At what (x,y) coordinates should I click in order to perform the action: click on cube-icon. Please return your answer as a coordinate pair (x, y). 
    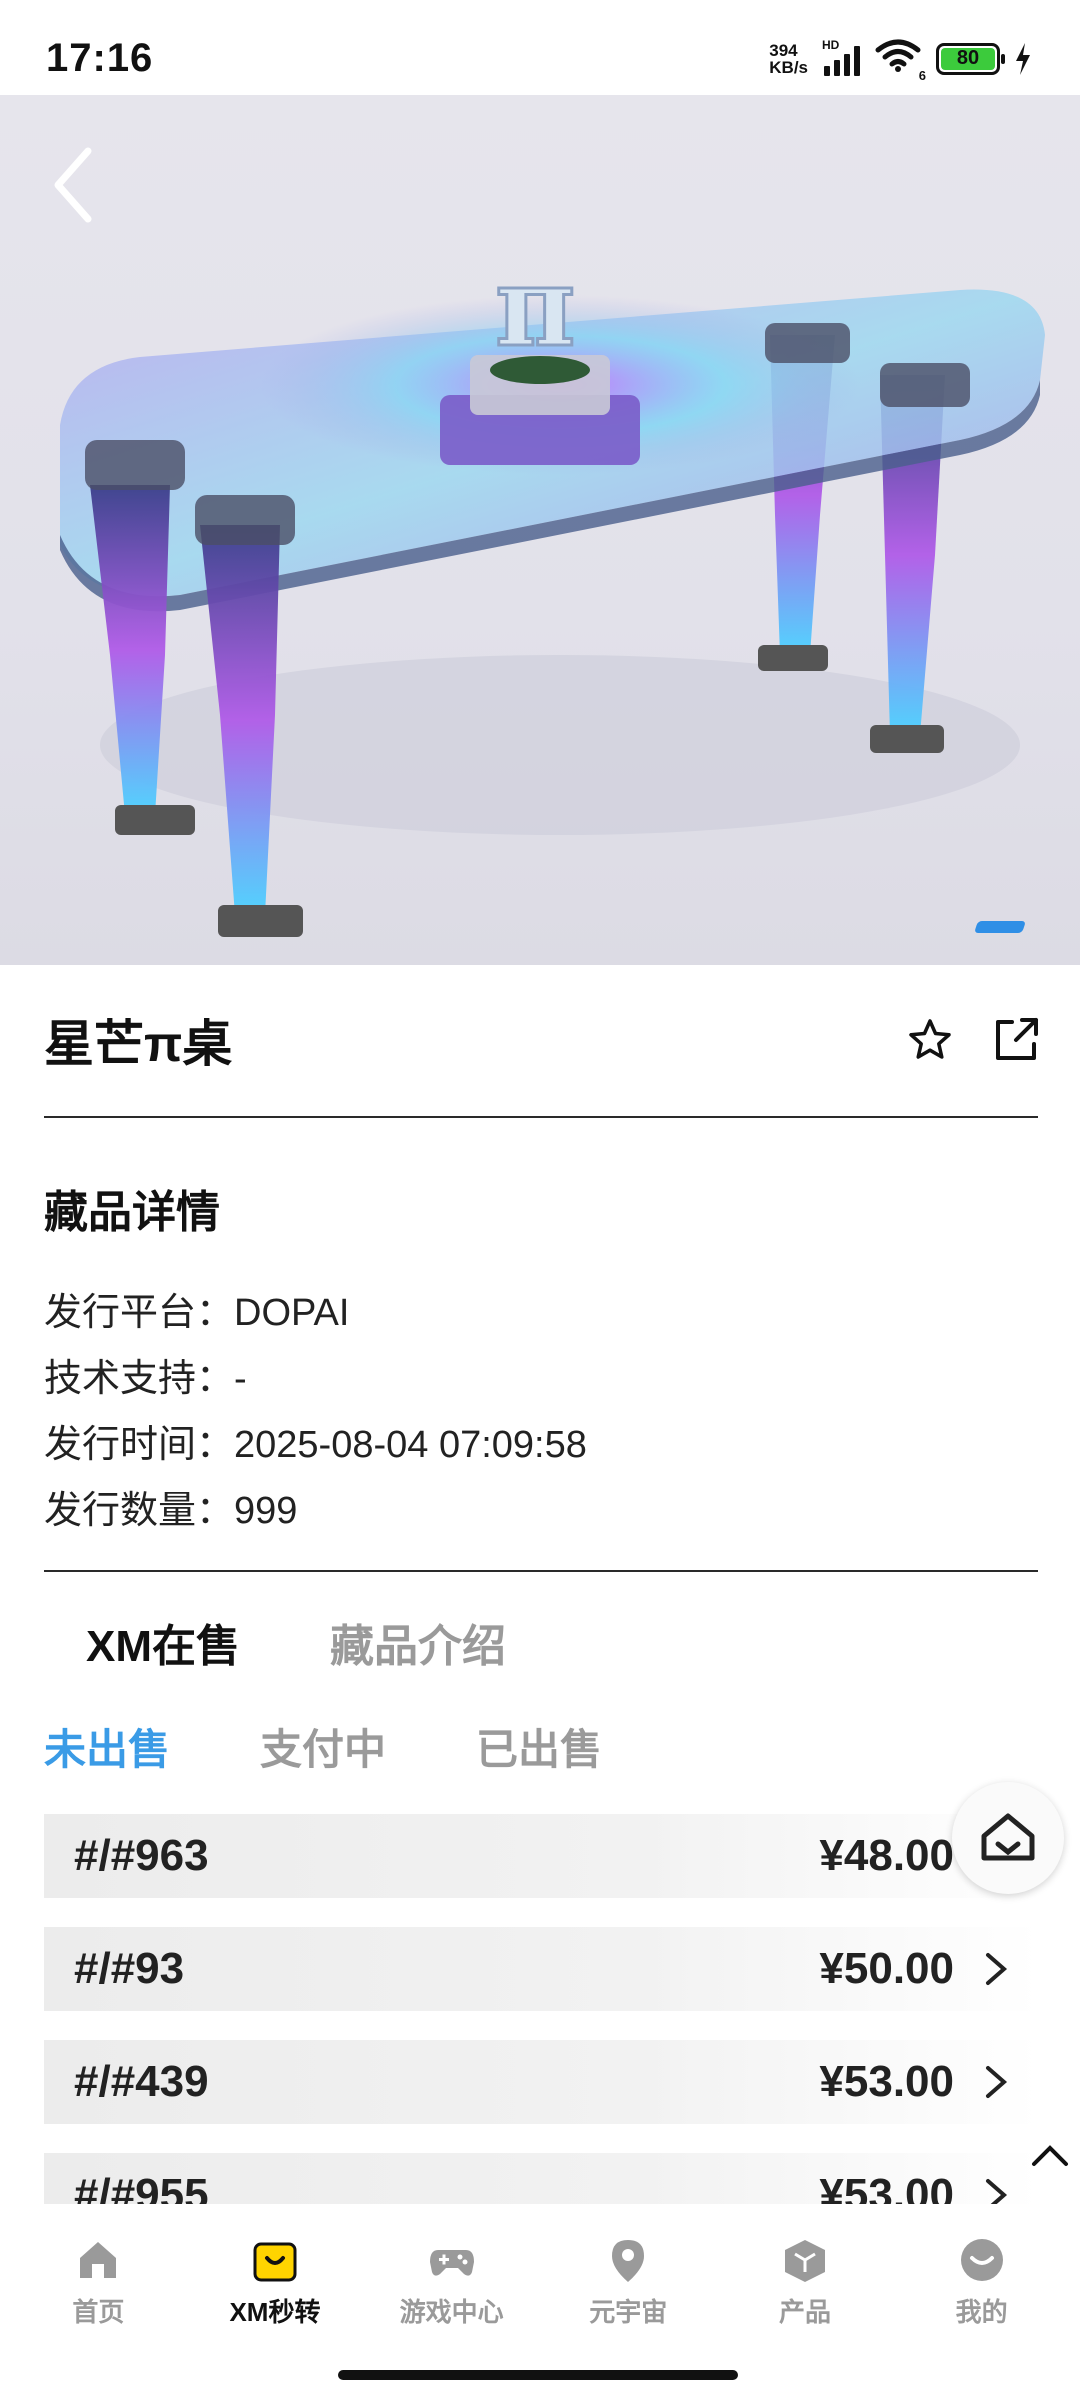
    Looking at the image, I should click on (804, 2261).